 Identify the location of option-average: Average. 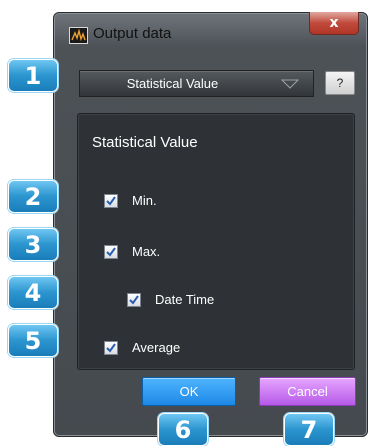
(142, 347).